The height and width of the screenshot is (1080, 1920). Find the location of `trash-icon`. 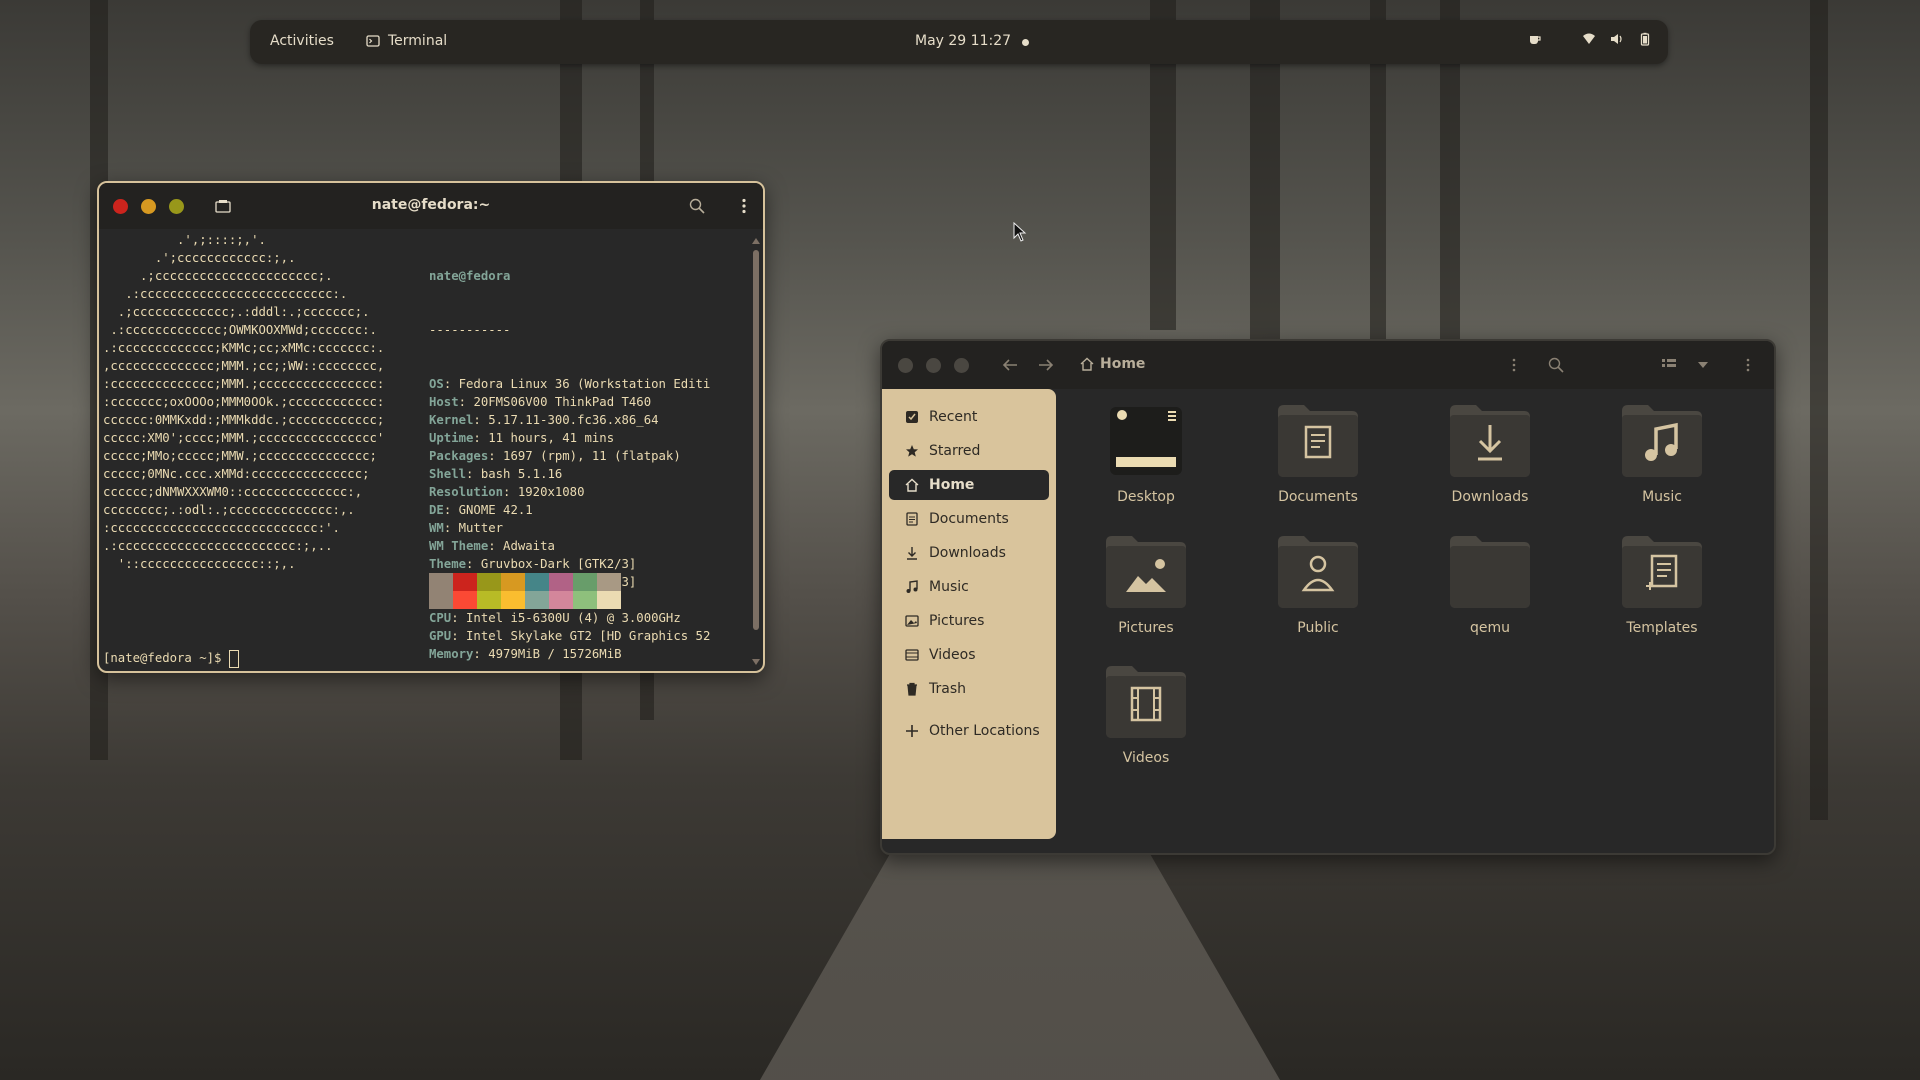

trash-icon is located at coordinates (912, 689).